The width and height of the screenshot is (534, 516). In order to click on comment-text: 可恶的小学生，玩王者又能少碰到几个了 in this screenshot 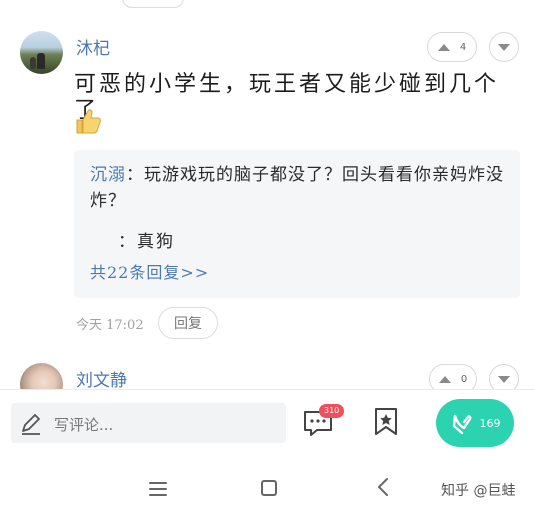, I will do `click(287, 97)`.